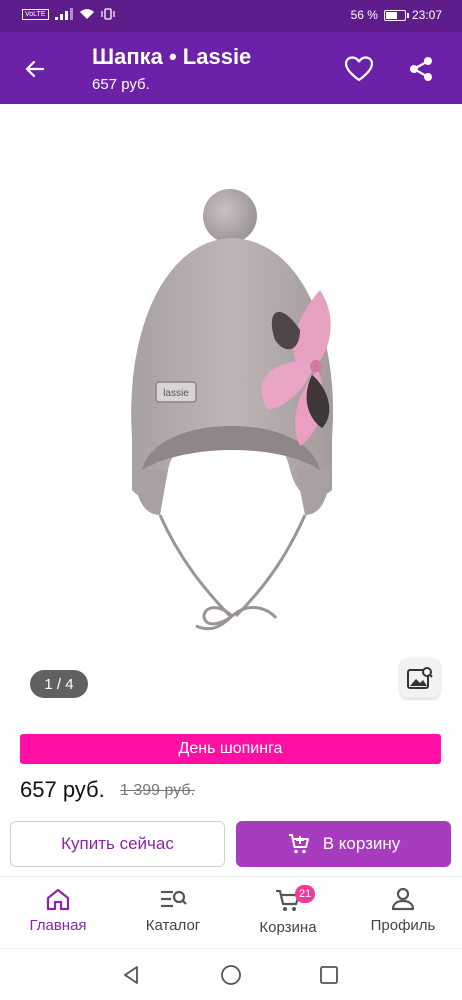 The image size is (462, 1000). Describe the element at coordinates (58, 899) in the screenshot. I see `home-icon` at that location.